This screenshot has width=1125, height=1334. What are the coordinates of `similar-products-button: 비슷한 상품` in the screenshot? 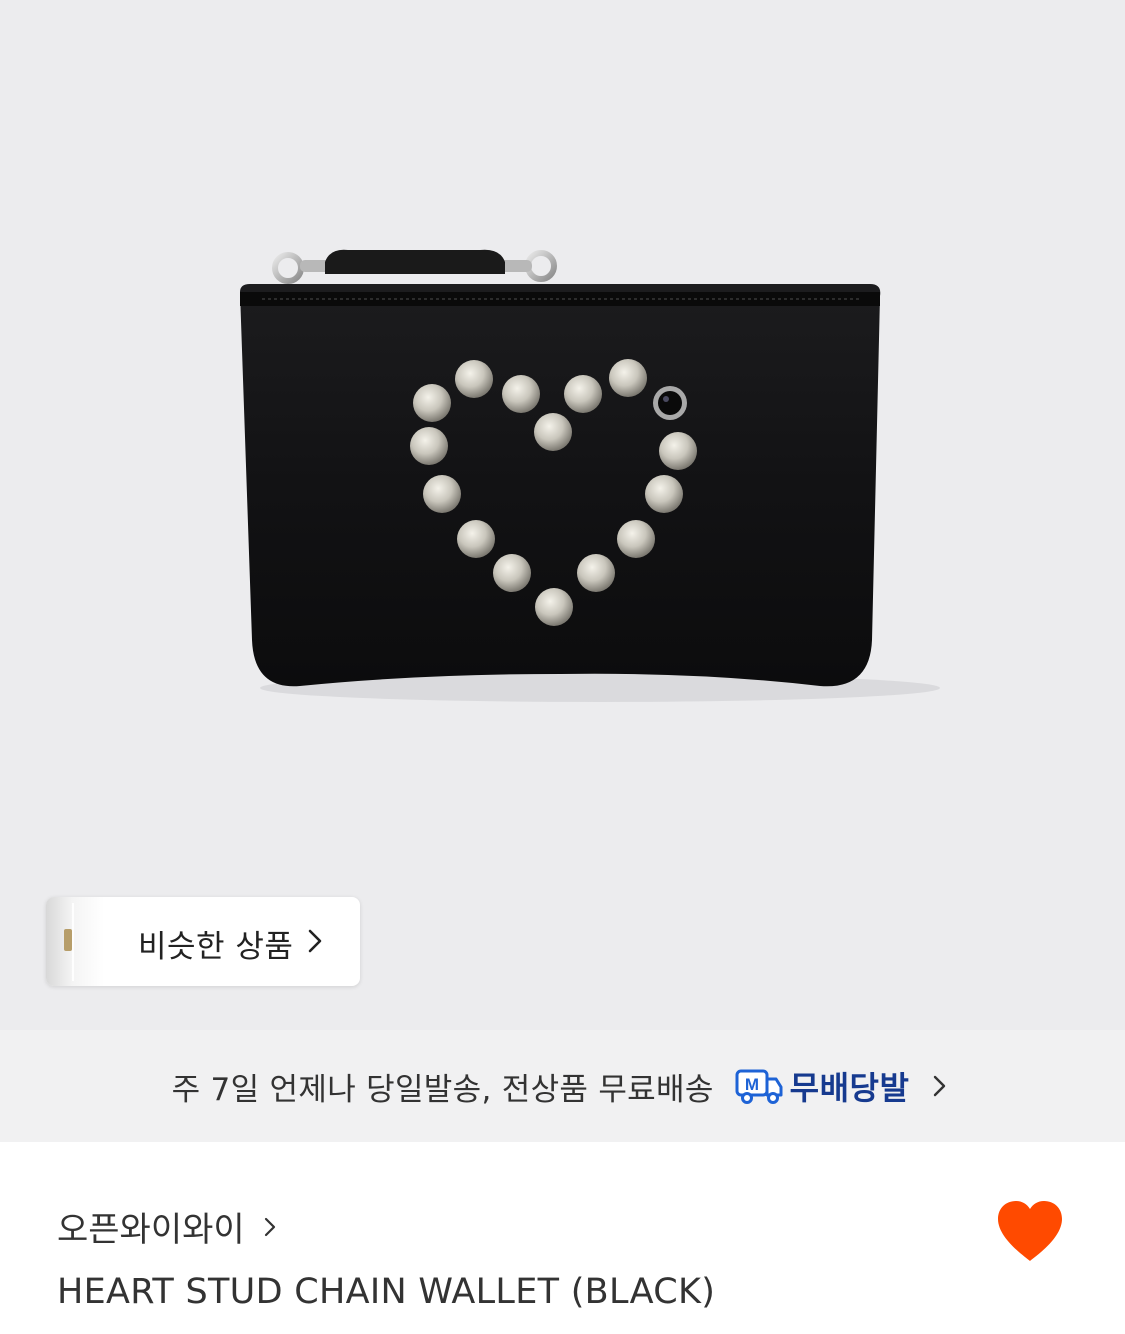 It's located at (203, 941).